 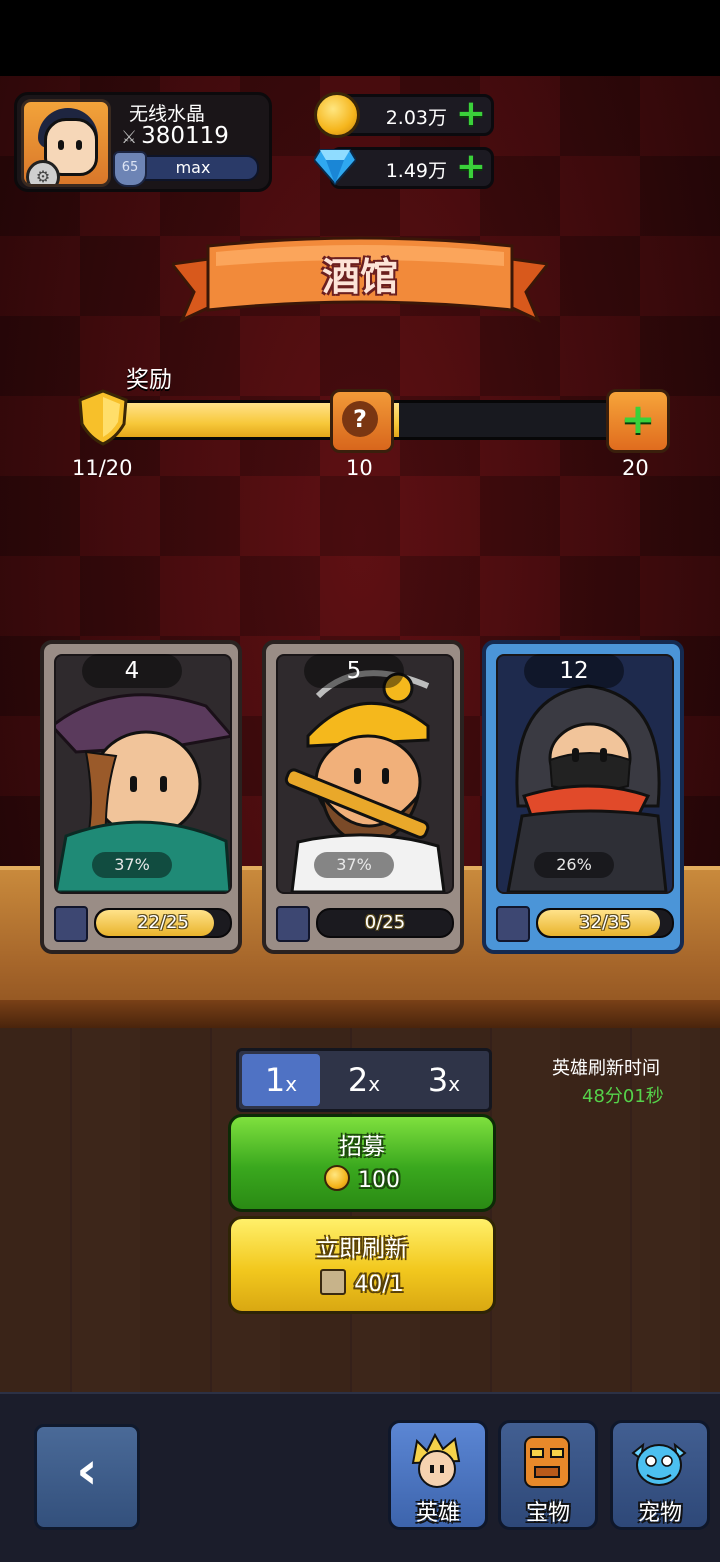 I want to click on multiplier-3x: 3x, so click(x=444, y=1080).